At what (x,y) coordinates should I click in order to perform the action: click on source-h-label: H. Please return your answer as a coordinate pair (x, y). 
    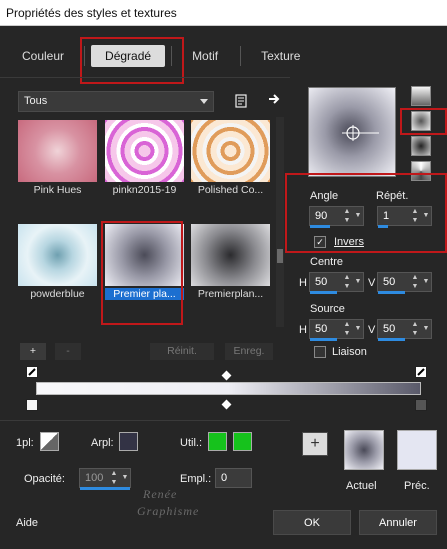
    Looking at the image, I should click on (303, 330).